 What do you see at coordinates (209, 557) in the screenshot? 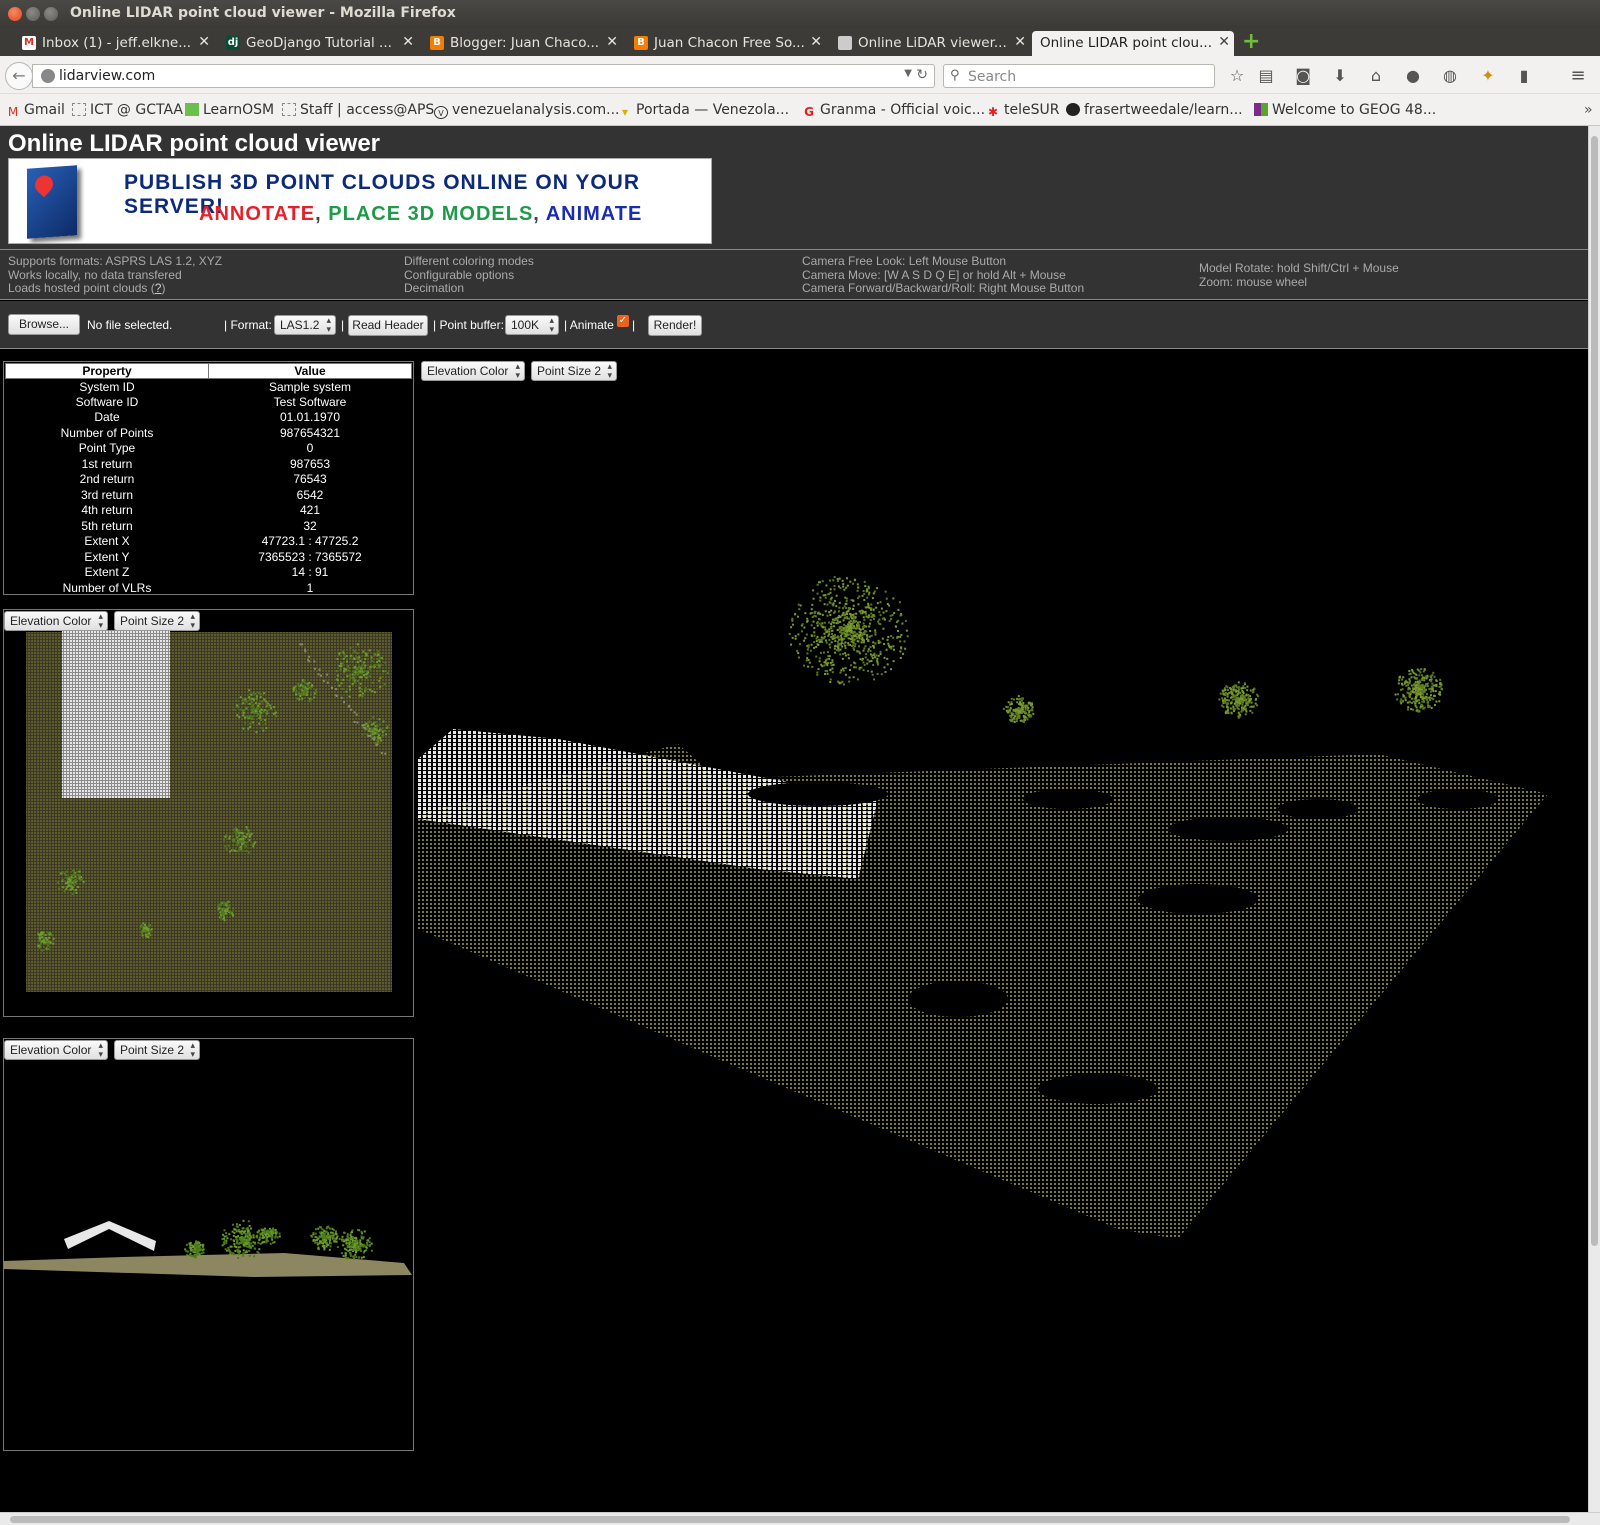
I see `table-row: Extent Y 7365523 : 7365572` at bounding box center [209, 557].